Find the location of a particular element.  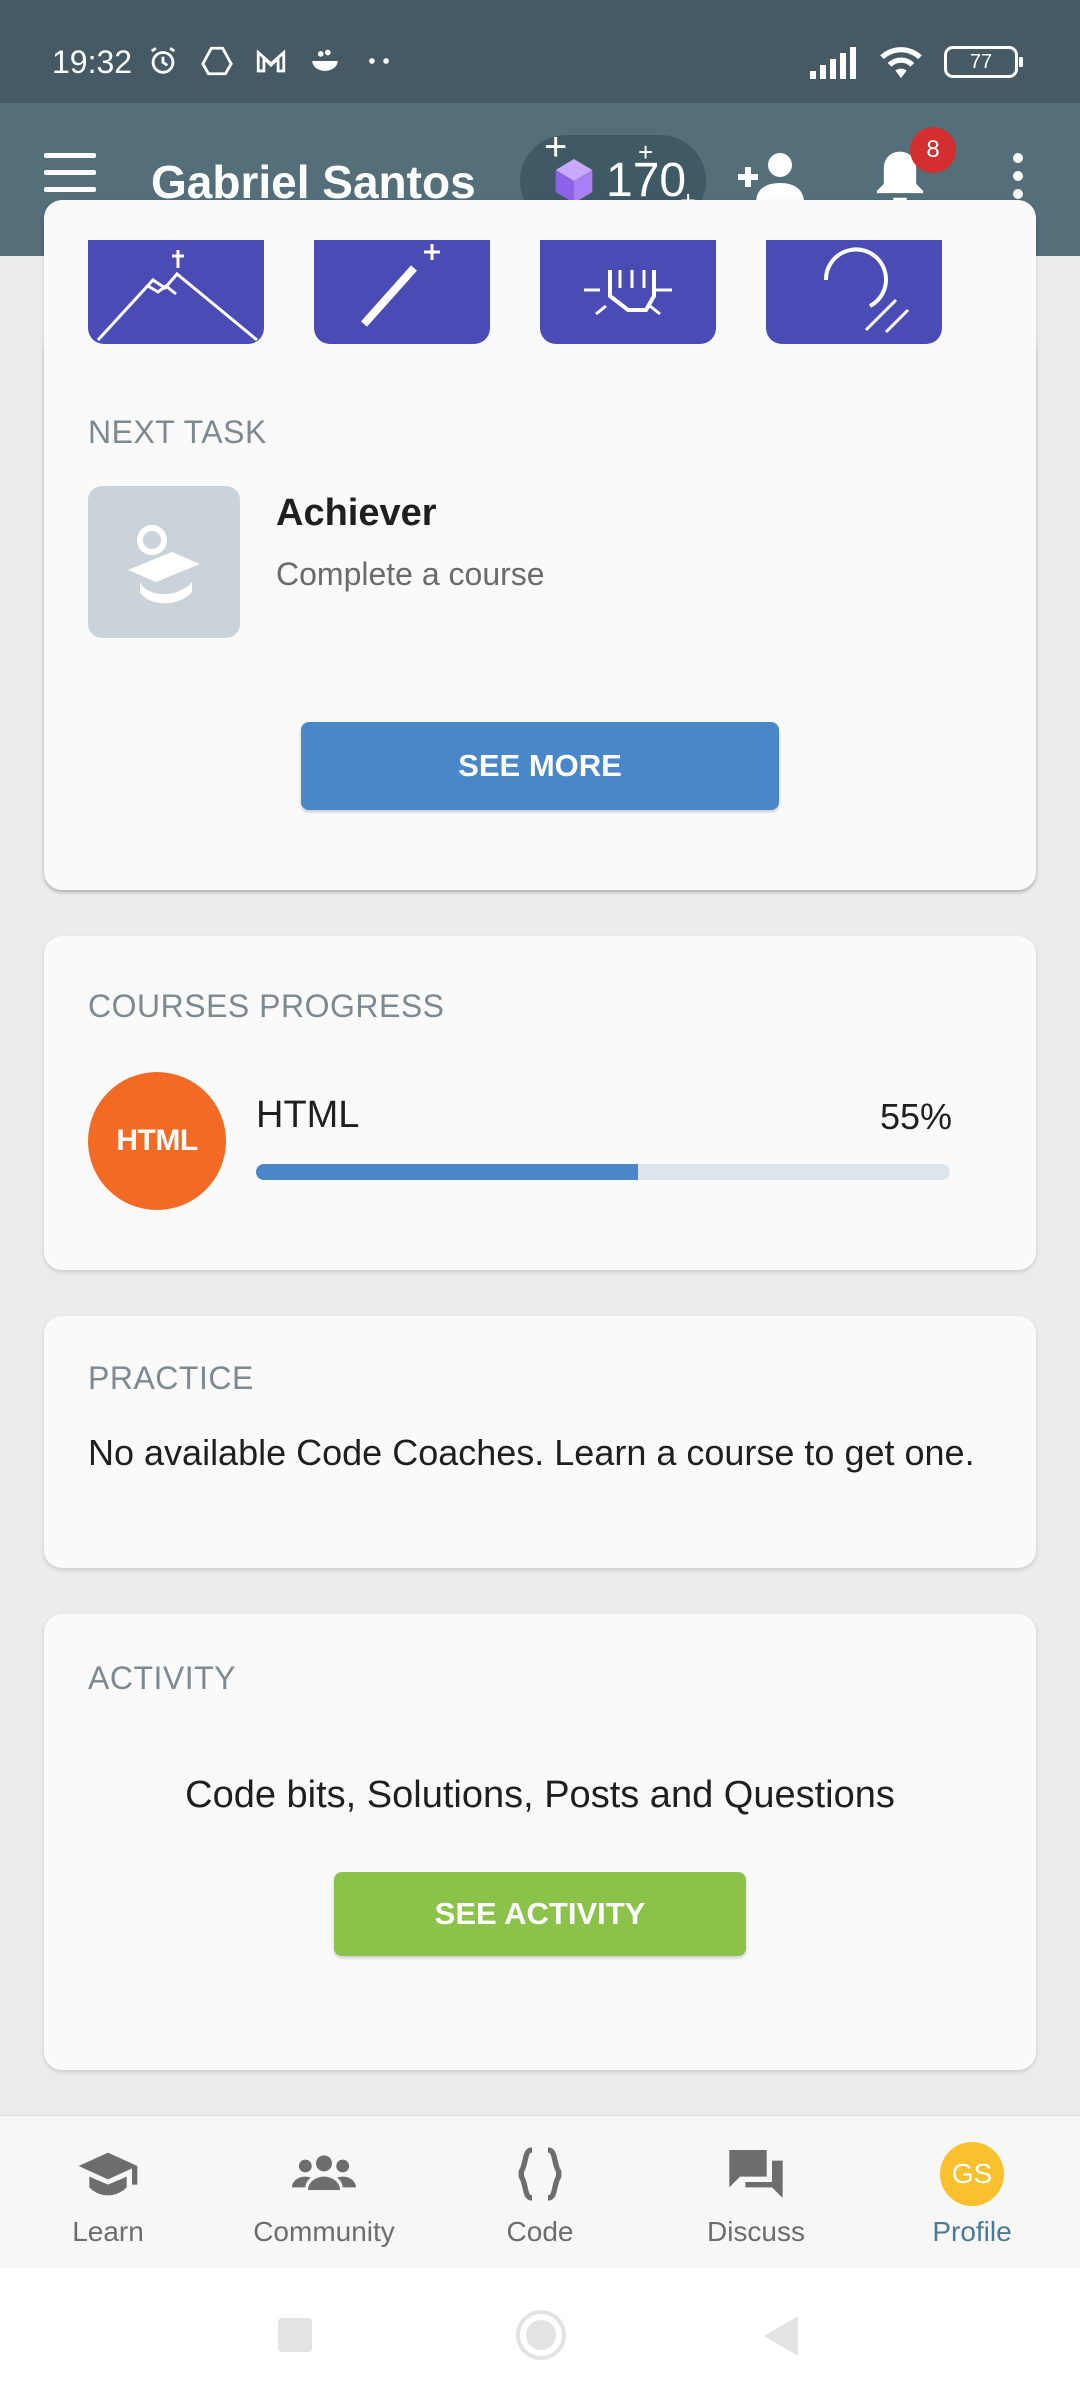

practice-label: PRACTICE is located at coordinates (171, 1378).